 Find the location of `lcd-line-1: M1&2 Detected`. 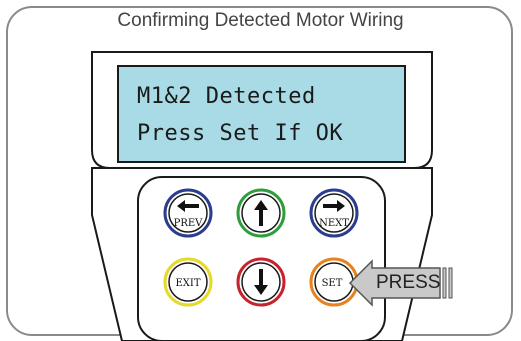

lcd-line-1: M1&2 Detected is located at coordinates (226, 96).